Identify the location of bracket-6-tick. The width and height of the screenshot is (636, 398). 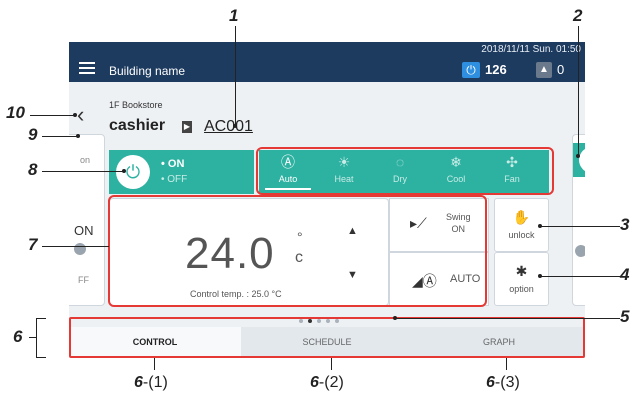
(32, 337).